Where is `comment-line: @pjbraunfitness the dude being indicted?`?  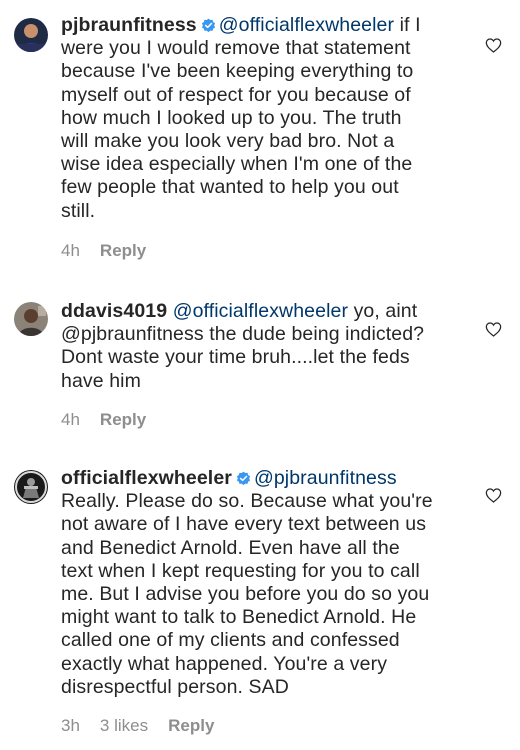
comment-line: @pjbraunfitness the dude being indicted? is located at coordinates (243, 334).